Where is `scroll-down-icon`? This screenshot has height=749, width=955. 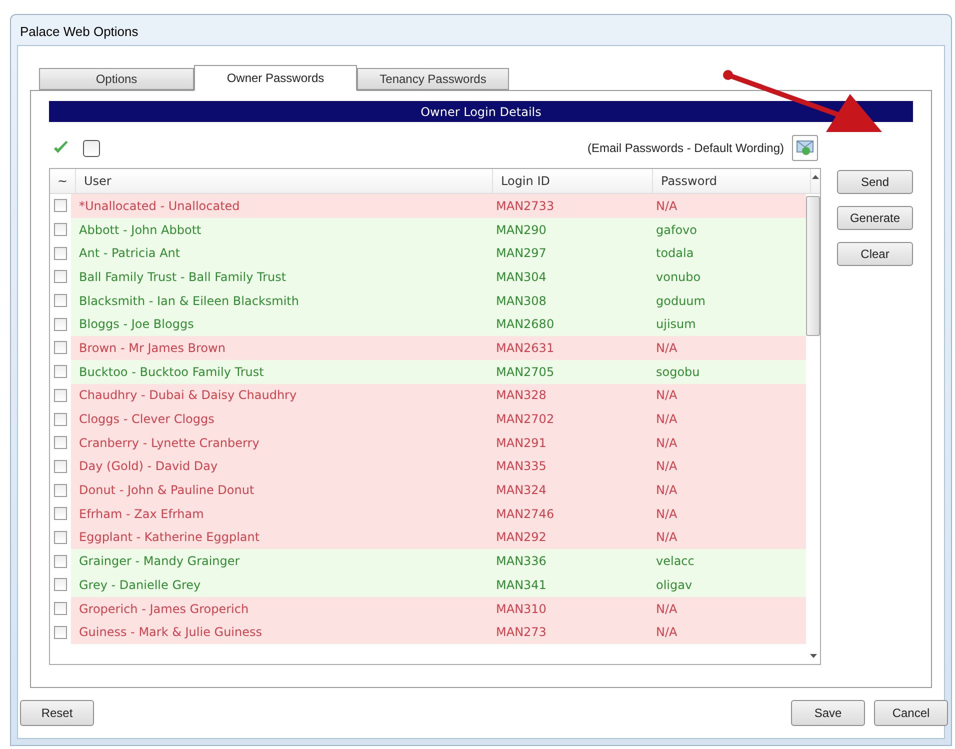
scroll-down-icon is located at coordinates (813, 656).